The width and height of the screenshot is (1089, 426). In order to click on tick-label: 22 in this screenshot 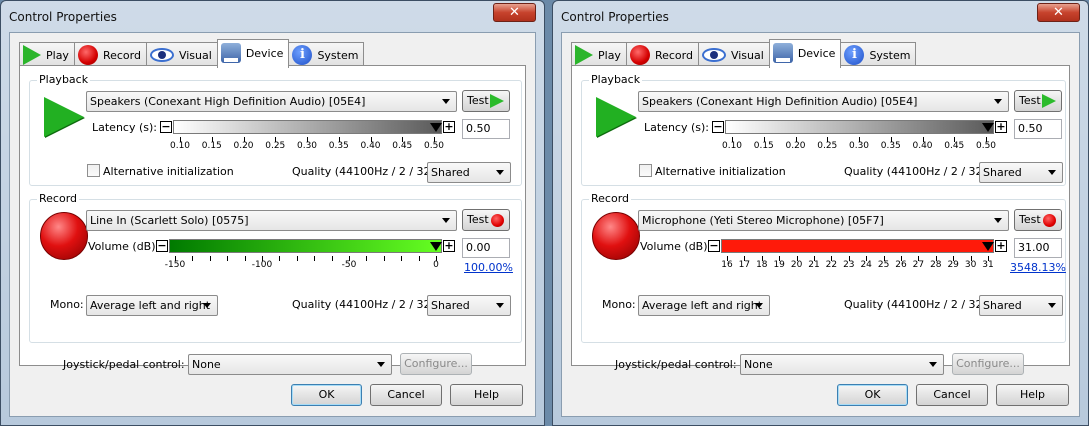, I will do `click(831, 265)`.